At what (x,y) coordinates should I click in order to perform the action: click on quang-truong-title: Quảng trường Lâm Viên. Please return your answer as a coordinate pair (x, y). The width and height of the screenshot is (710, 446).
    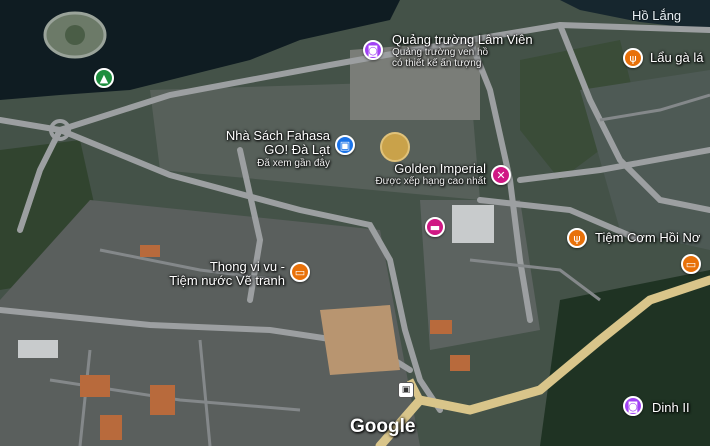
    Looking at the image, I should click on (462, 39).